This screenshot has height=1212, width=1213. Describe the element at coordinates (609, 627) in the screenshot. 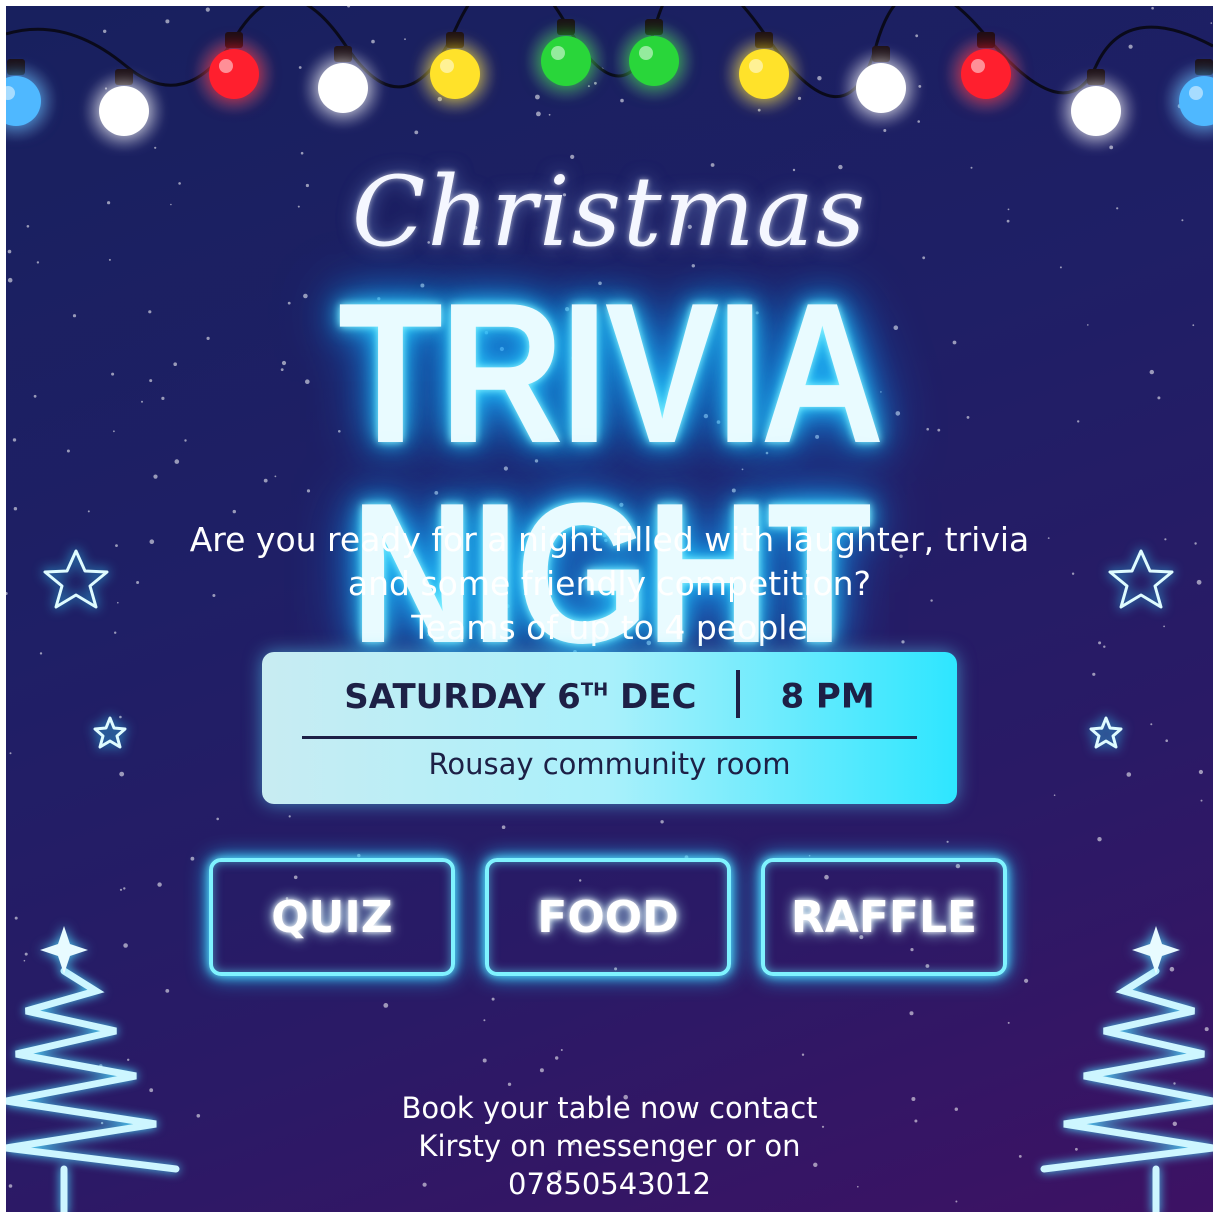

I see `intro-line: Teams of up to 4 people` at that location.